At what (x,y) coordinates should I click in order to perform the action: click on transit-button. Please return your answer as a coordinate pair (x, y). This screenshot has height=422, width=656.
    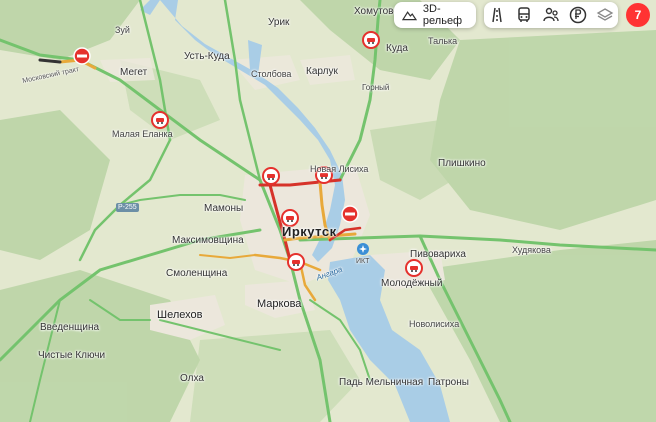
    Looking at the image, I should click on (524, 15).